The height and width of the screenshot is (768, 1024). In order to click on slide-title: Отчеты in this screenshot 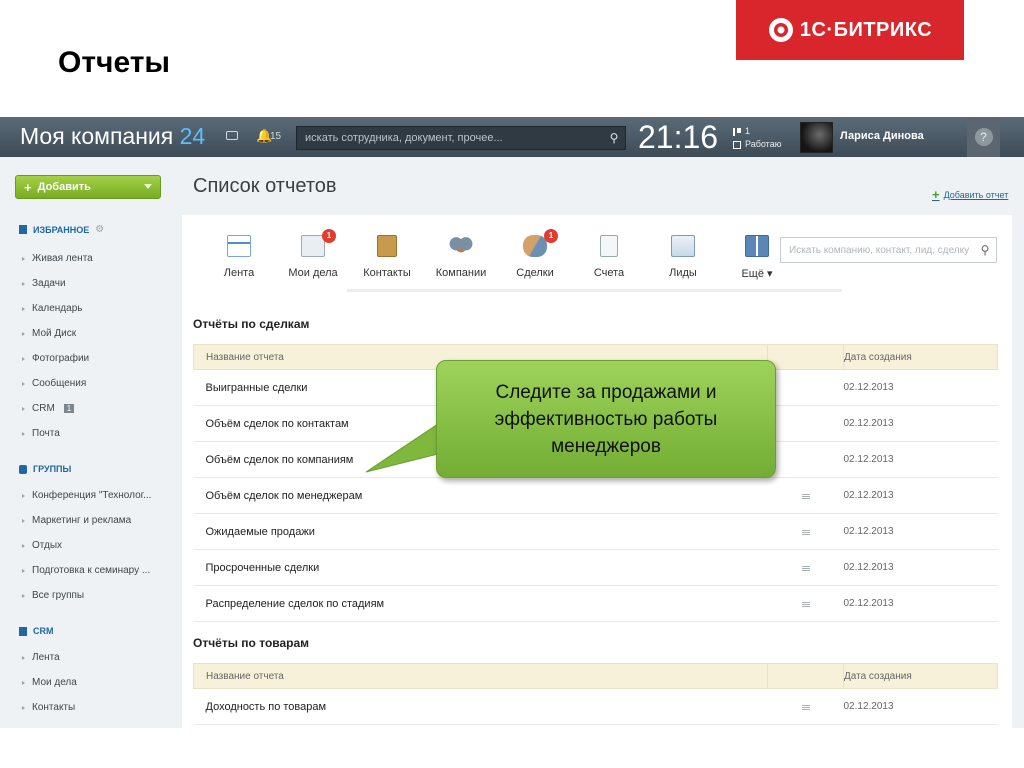, I will do `click(114, 62)`.